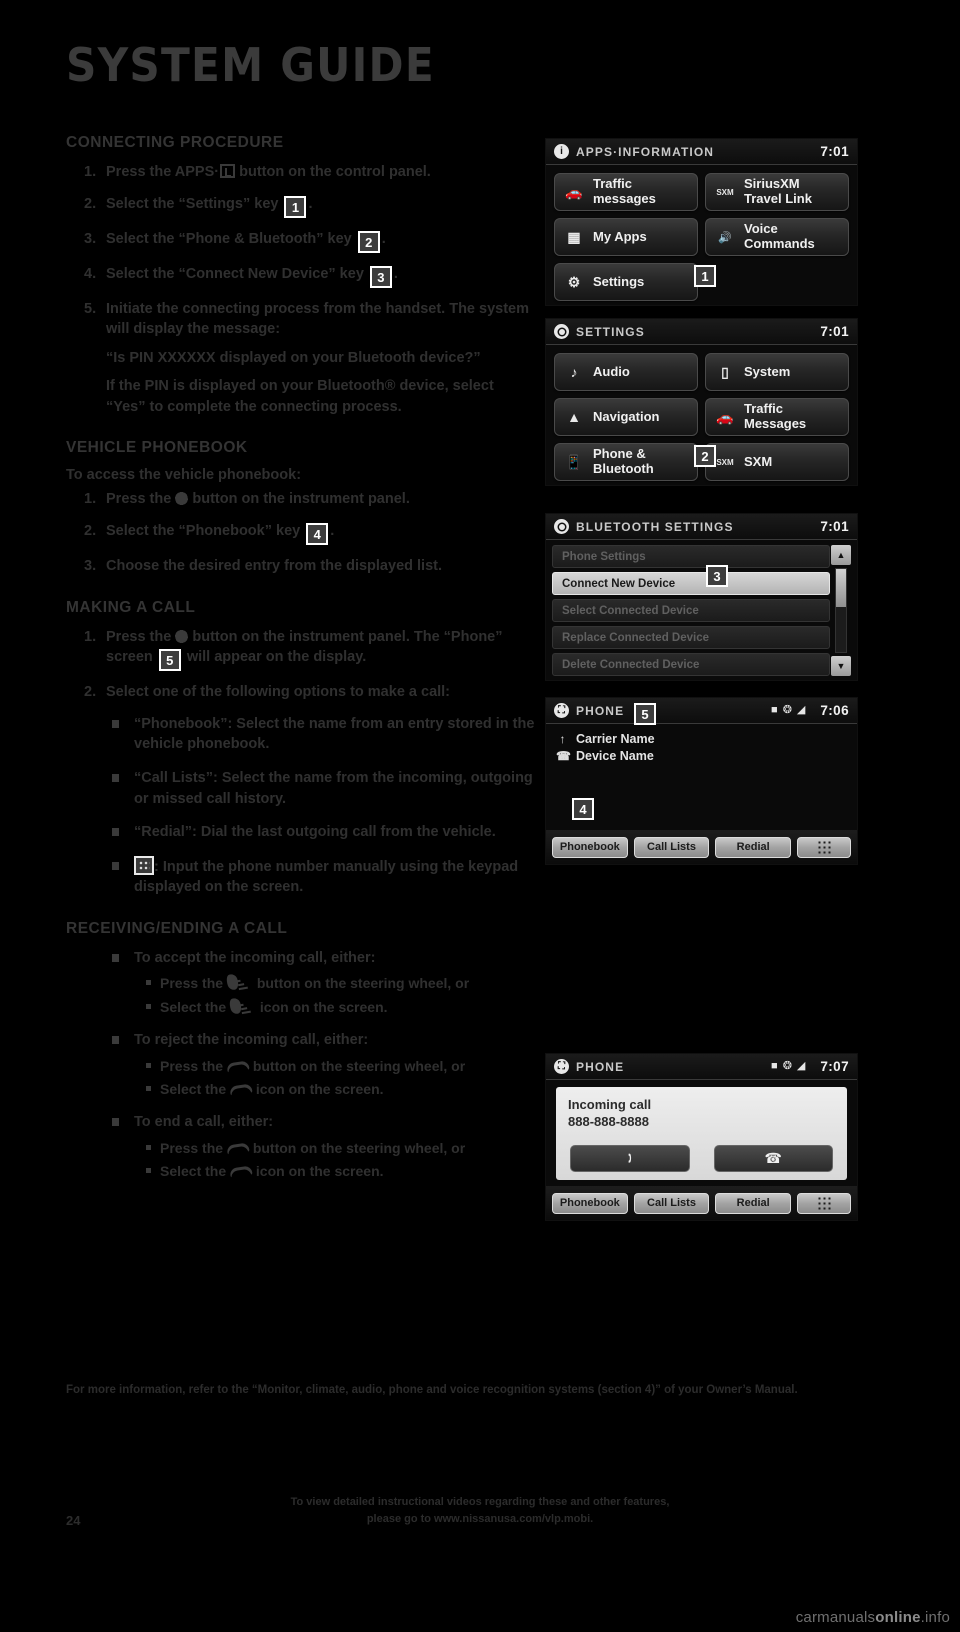  What do you see at coordinates (574, 281) in the screenshot?
I see `gear-icon: ⚙` at bounding box center [574, 281].